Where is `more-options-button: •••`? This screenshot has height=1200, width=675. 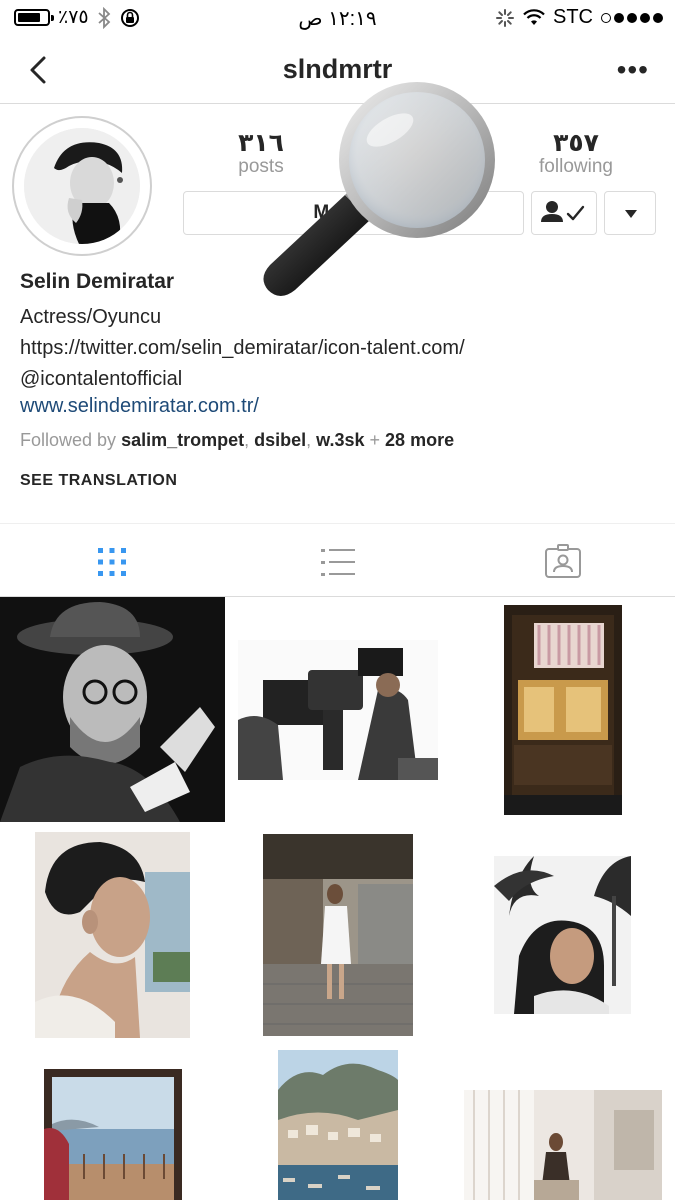 more-options-button: ••• is located at coordinates (633, 70).